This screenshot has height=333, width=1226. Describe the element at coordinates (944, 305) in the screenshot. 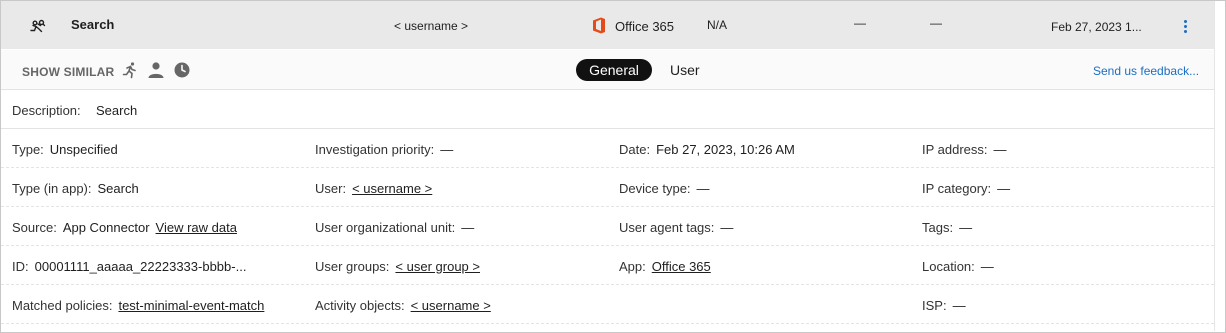

I see `detail-isp: ISP: —` at that location.